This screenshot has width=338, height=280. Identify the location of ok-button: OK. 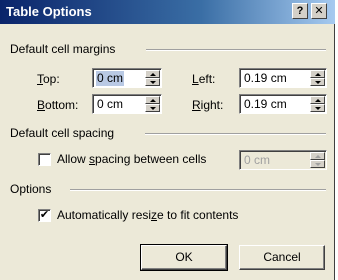
(184, 257).